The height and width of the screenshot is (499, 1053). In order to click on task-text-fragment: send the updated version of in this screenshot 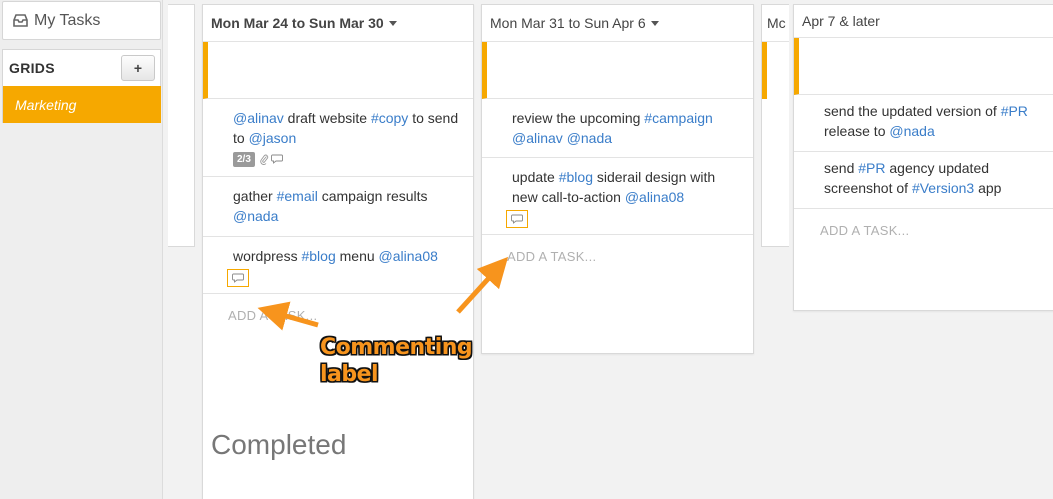, I will do `click(912, 111)`.